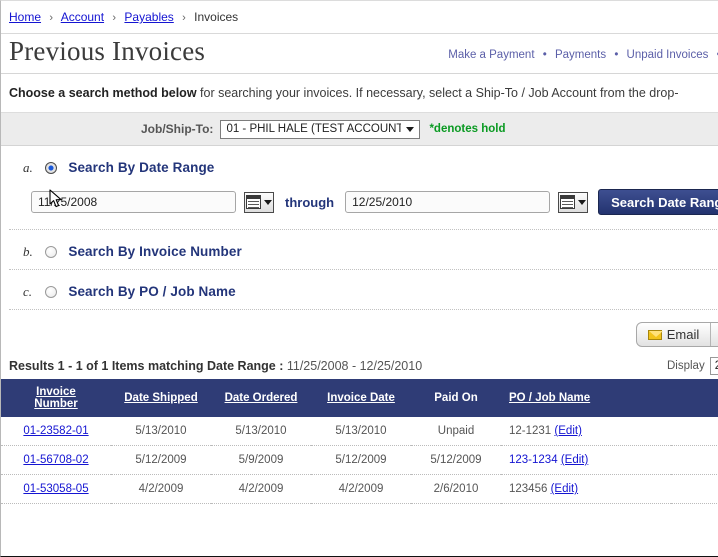  What do you see at coordinates (56, 392) in the screenshot?
I see `col-invoice-number-line1: Invoice` at bounding box center [56, 392].